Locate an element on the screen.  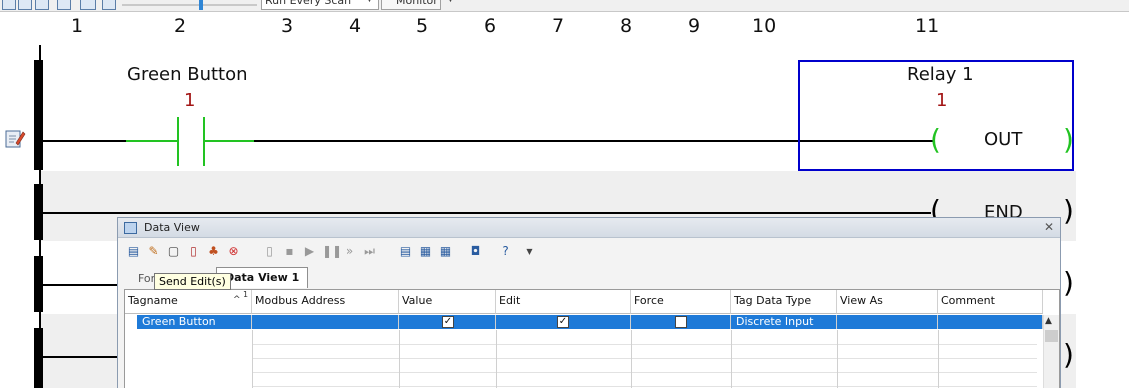
coil-value: 1 is located at coordinates (942, 100).